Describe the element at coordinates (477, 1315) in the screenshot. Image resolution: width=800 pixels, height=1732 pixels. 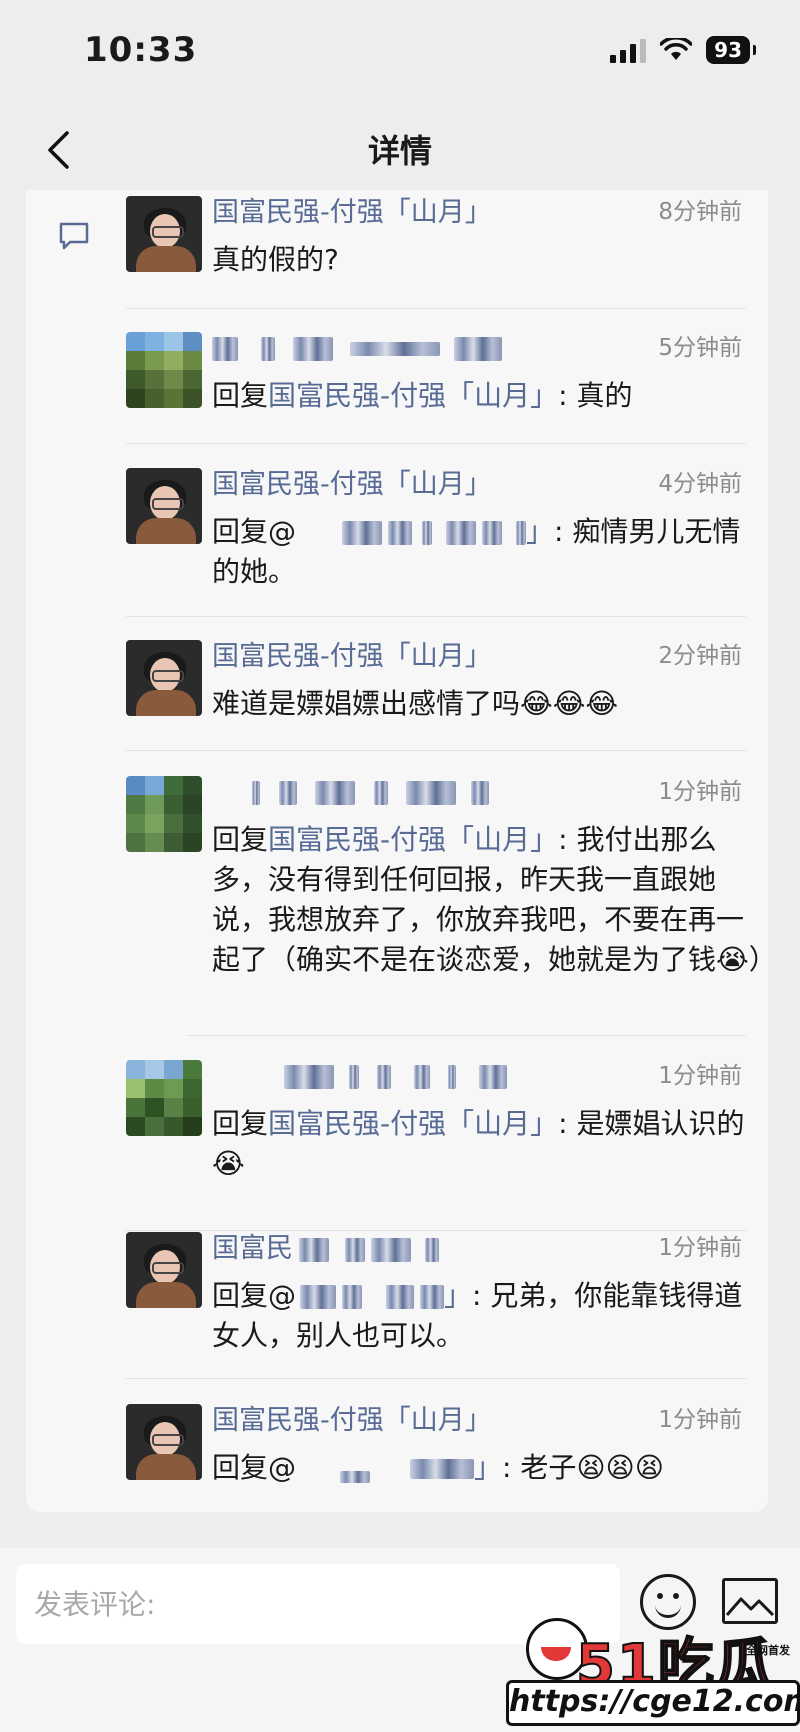
I see `comment-text: 回复@」: 兄弟，你能靠钱得道女人，别人也可以。` at that location.